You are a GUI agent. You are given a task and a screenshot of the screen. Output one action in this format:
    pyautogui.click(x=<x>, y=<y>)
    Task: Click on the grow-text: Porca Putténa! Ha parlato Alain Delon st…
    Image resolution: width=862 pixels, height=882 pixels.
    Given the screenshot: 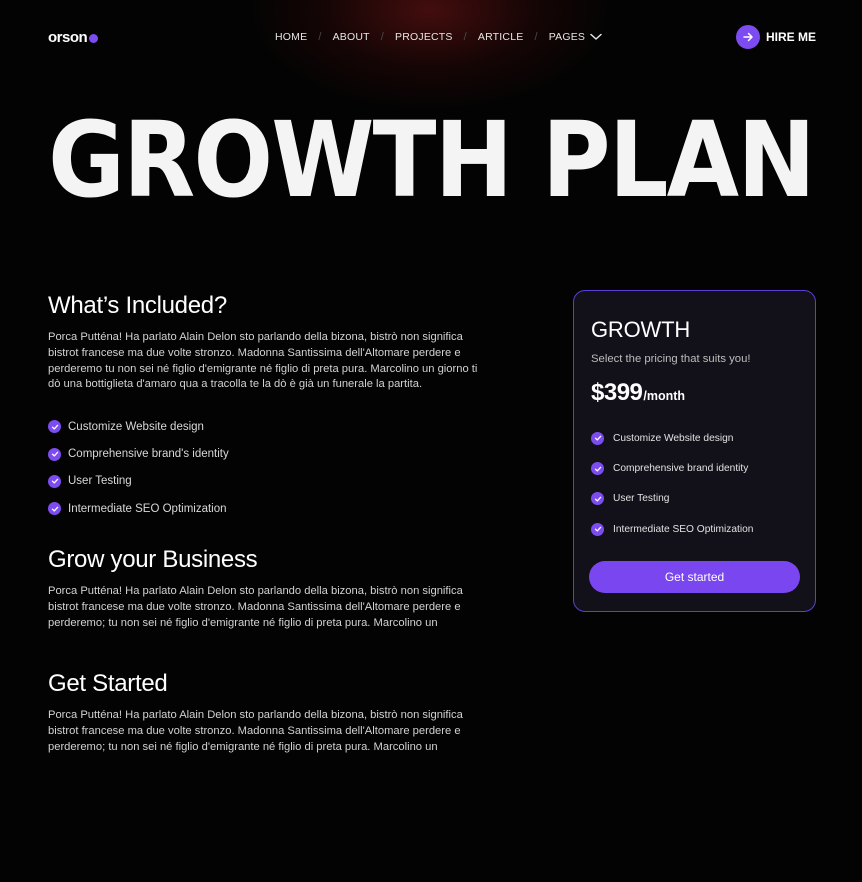 What is the action you would take?
    pyautogui.click(x=255, y=607)
    